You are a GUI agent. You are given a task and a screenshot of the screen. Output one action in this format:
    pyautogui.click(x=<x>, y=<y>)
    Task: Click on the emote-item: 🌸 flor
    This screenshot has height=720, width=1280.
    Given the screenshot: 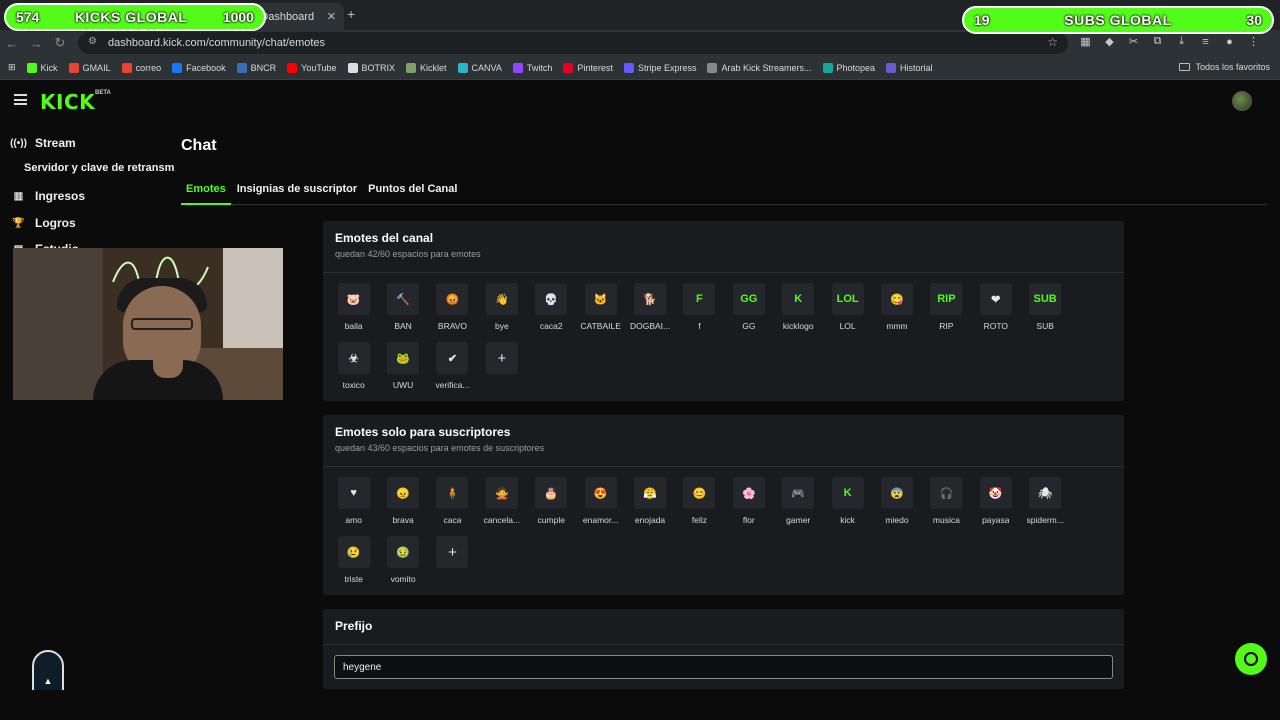 What is the action you would take?
    pyautogui.click(x=748, y=506)
    